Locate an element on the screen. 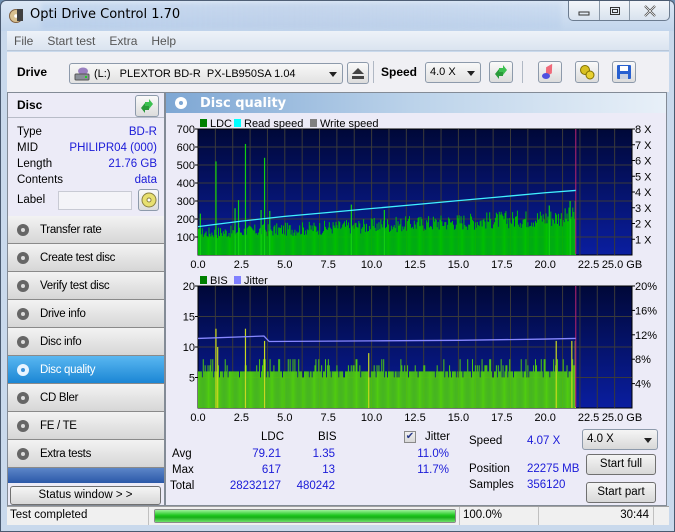 The image size is (675, 532). erase-icon is located at coordinates (547, 71).